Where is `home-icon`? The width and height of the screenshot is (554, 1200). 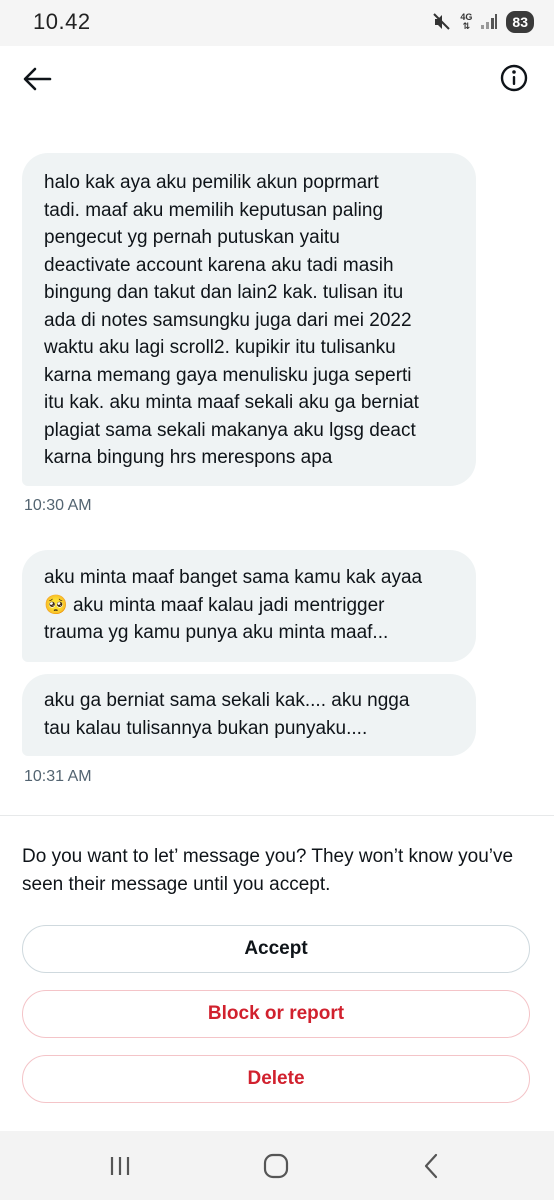 home-icon is located at coordinates (276, 1166).